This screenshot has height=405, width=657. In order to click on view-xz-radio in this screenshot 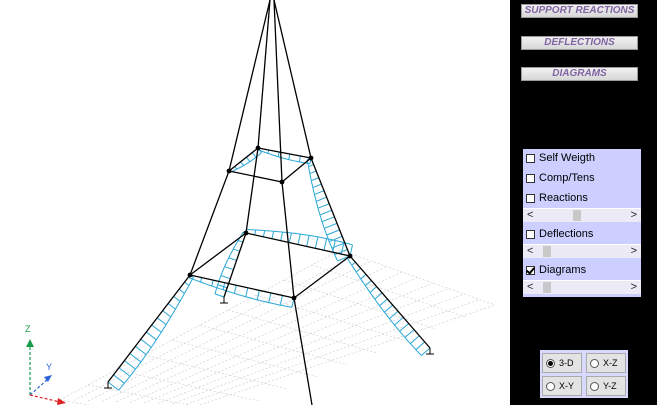, I will do `click(594, 363)`.